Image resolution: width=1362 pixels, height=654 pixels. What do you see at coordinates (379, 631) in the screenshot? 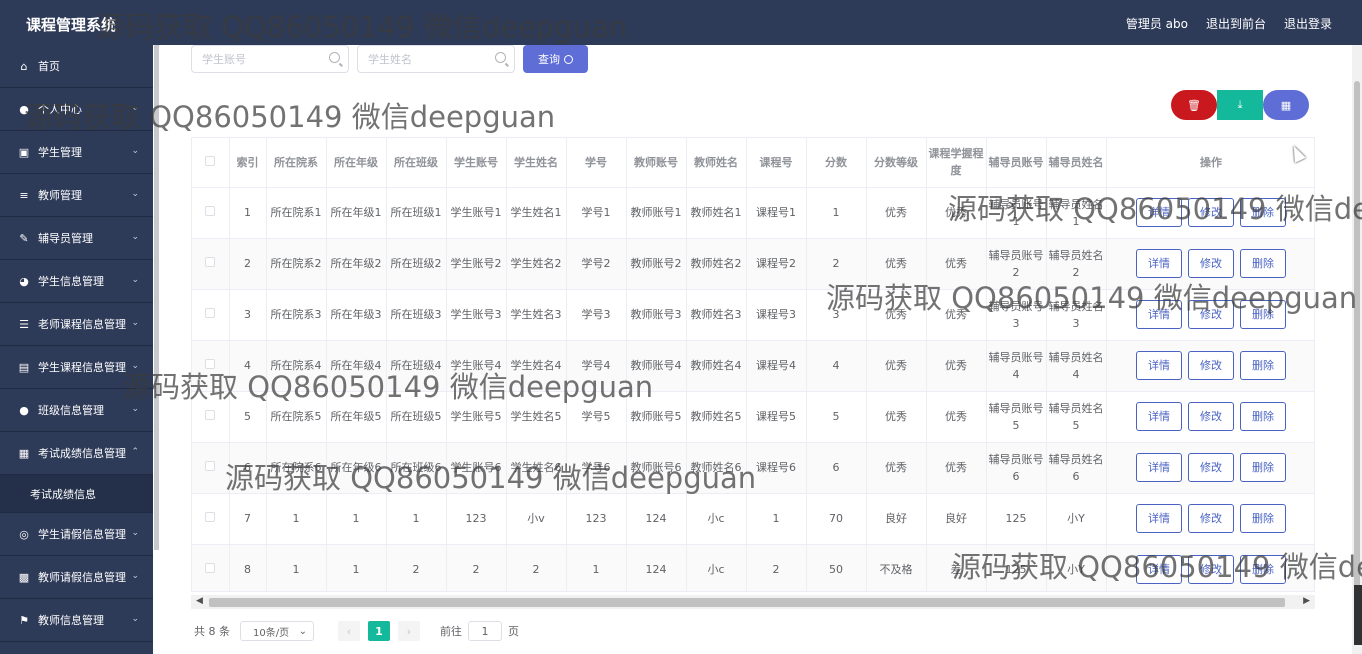
I see `page-number-1: 1` at bounding box center [379, 631].